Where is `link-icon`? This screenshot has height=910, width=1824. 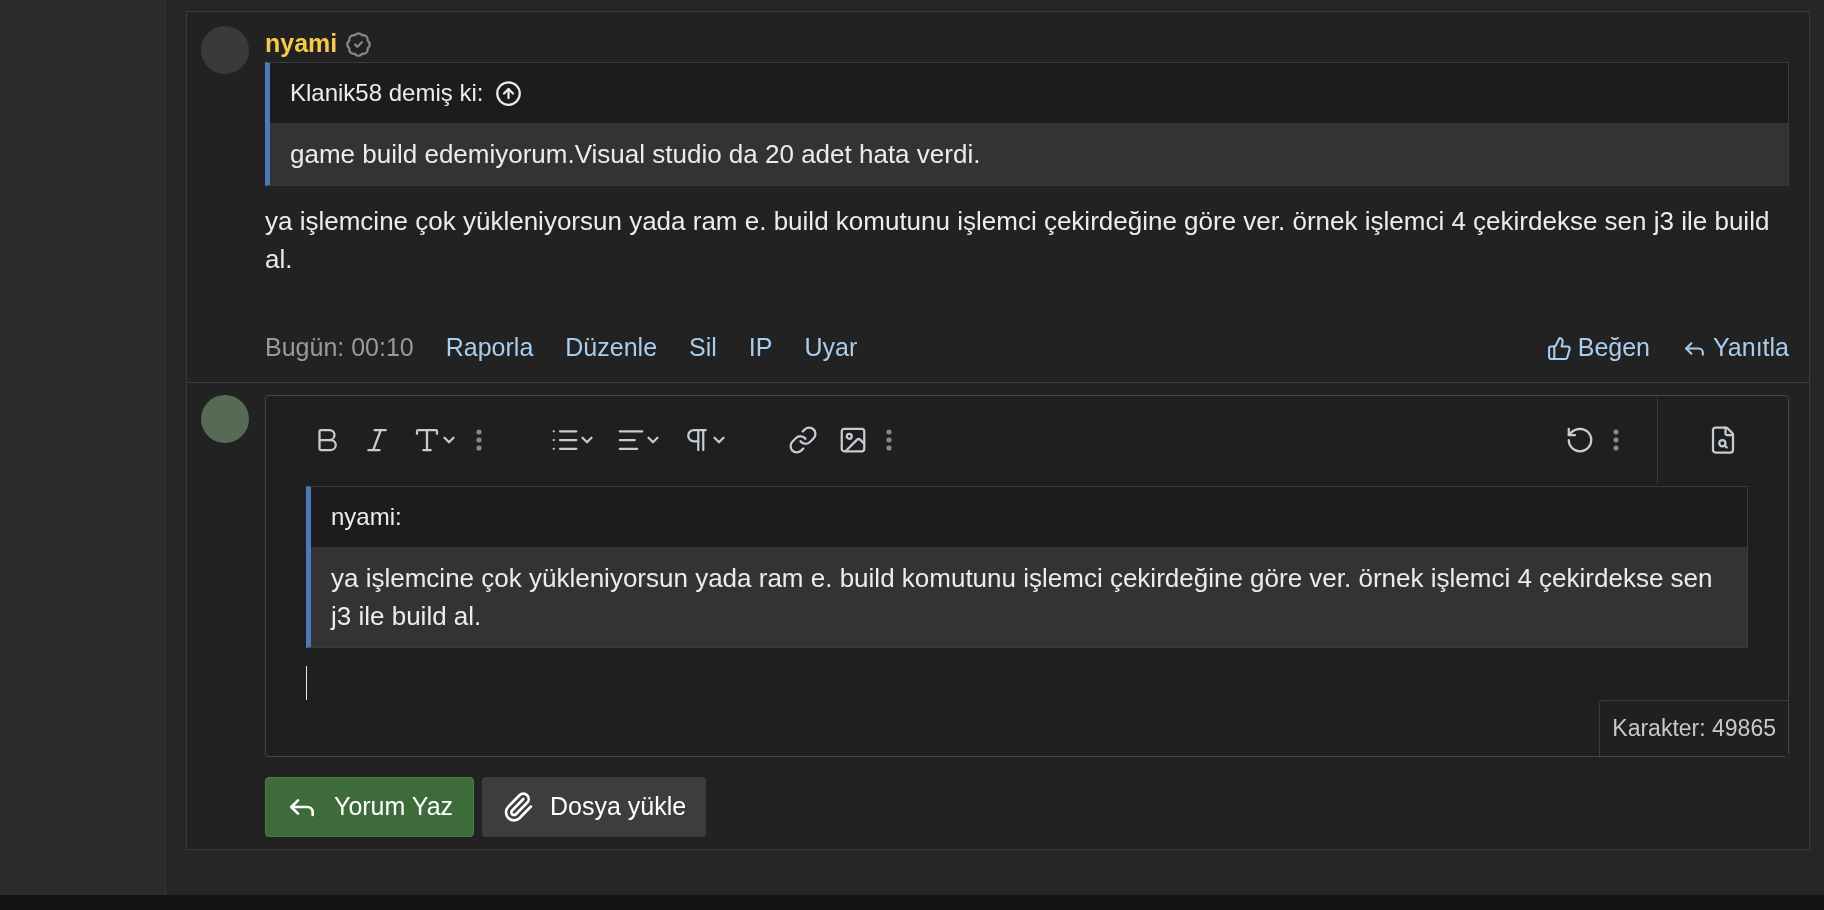 link-icon is located at coordinates (803, 440).